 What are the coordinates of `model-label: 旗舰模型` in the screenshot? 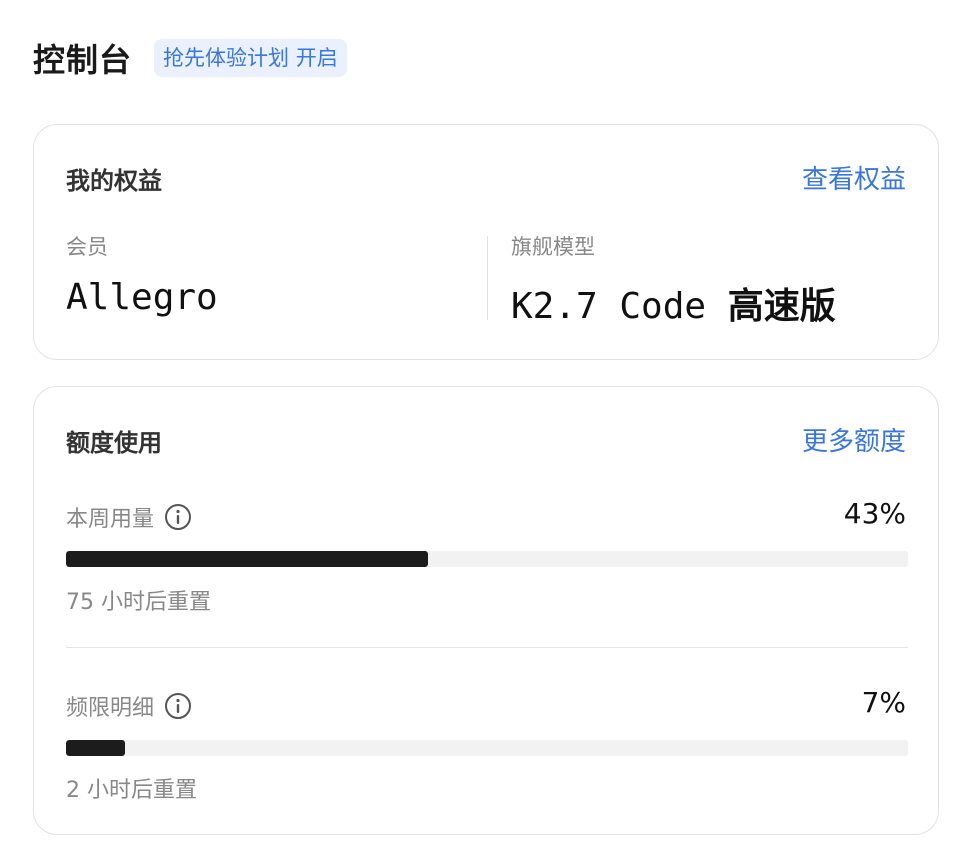 It's located at (553, 247).